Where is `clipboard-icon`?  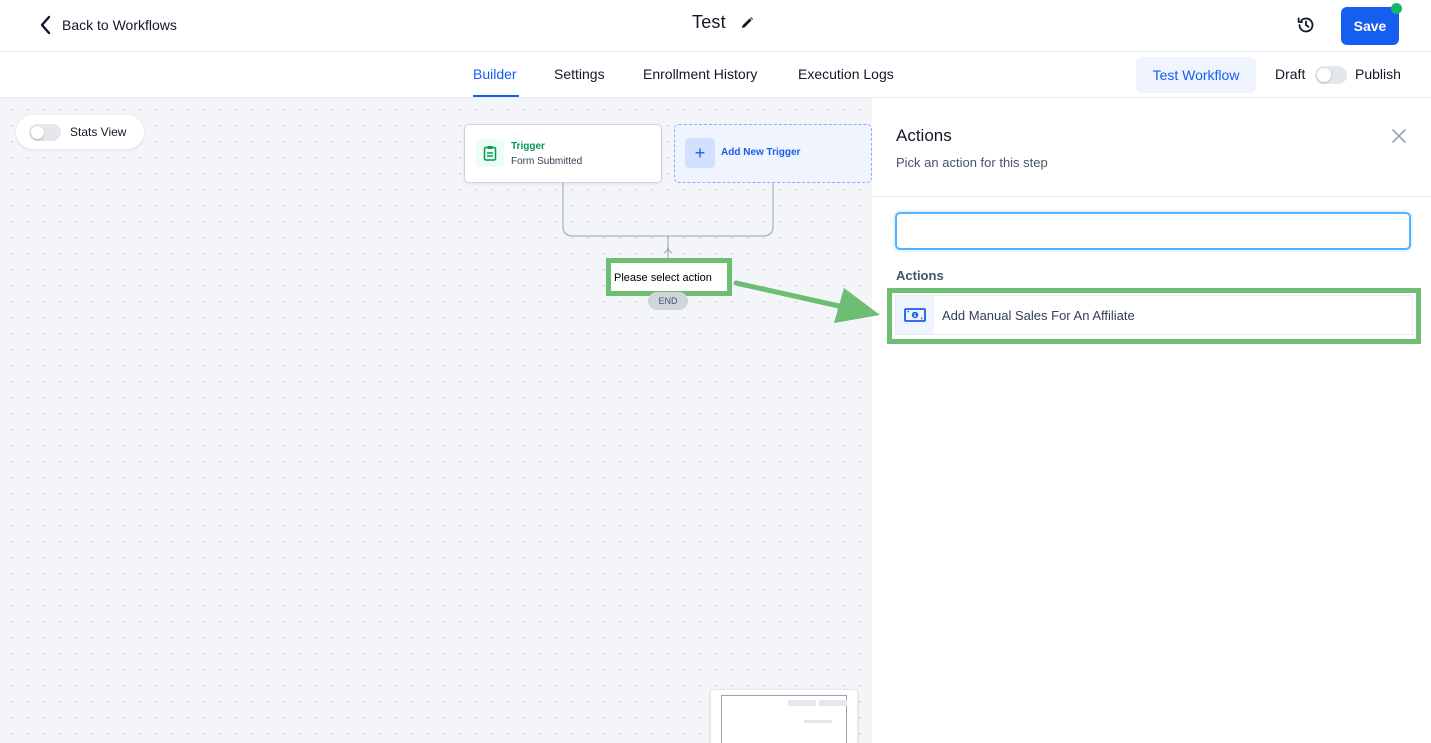 clipboard-icon is located at coordinates (490, 153).